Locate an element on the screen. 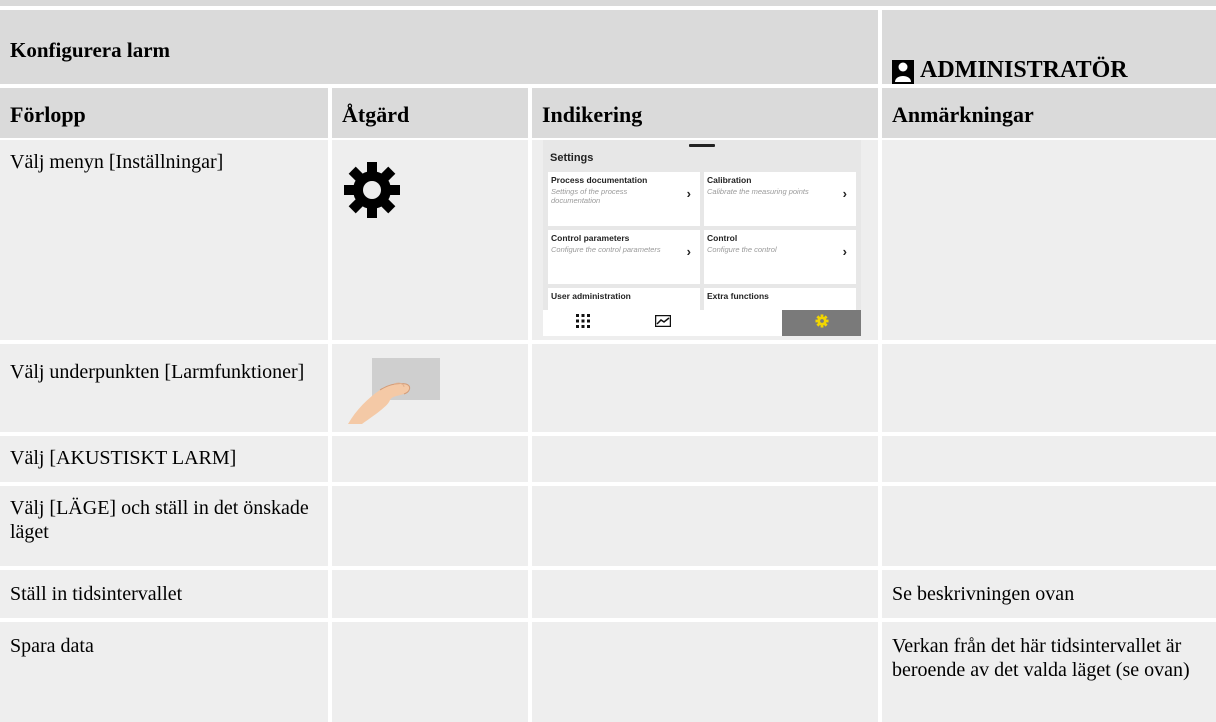  tile-control: Control Configure the control › is located at coordinates (780, 257).